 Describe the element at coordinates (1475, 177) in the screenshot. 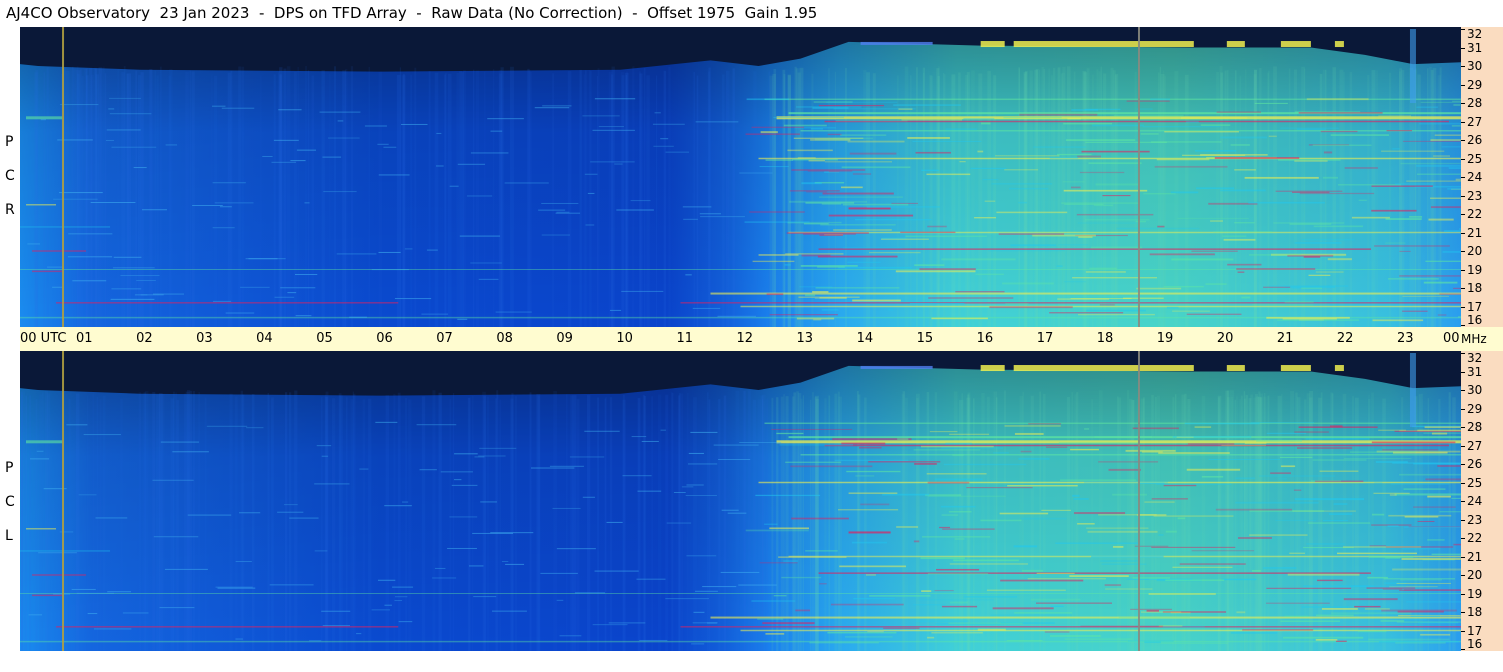

I see `frequency-tick-label: 24` at that location.